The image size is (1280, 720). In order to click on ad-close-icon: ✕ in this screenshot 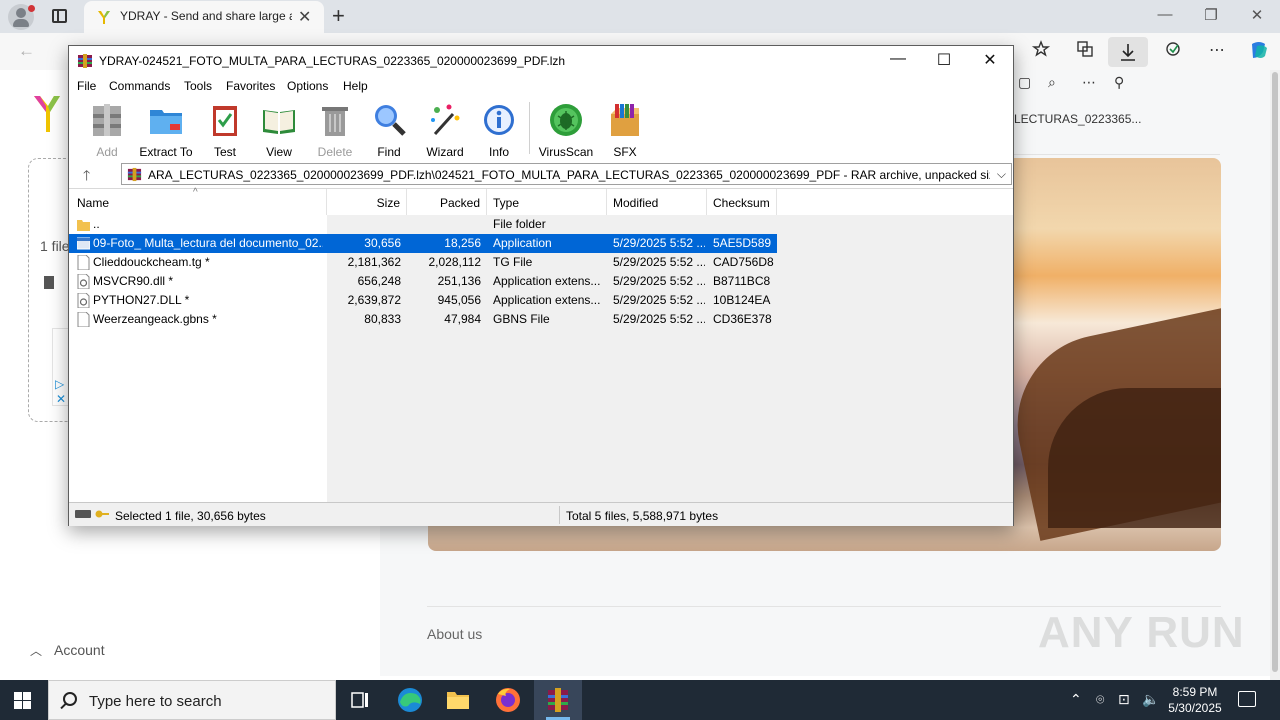, I will do `click(61, 399)`.